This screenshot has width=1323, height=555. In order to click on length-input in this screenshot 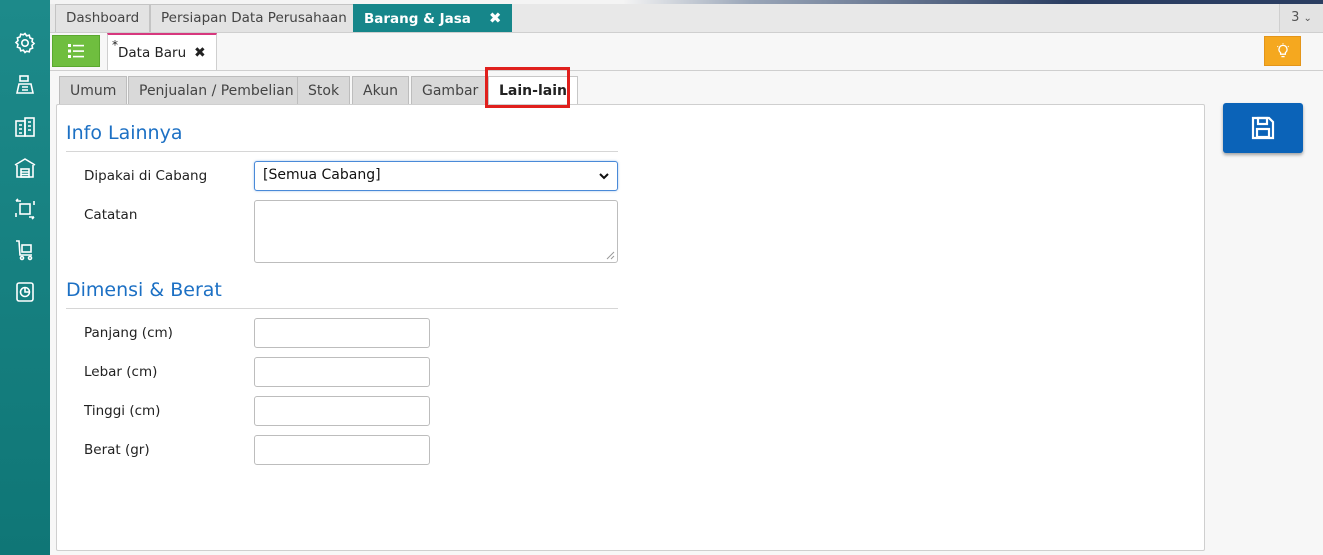, I will do `click(342, 333)`.